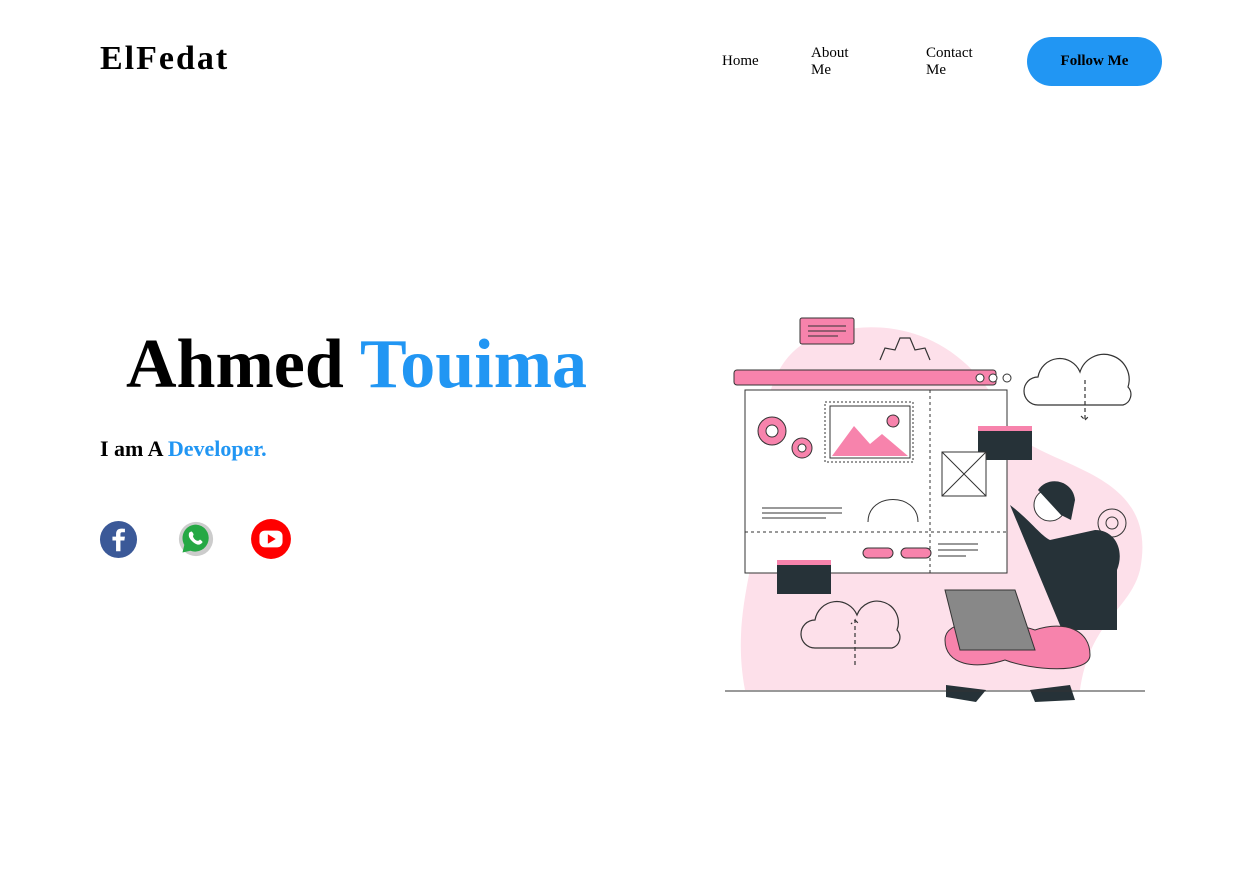 The image size is (1255, 885). What do you see at coordinates (118, 539) in the screenshot?
I see `facebook-icon` at bounding box center [118, 539].